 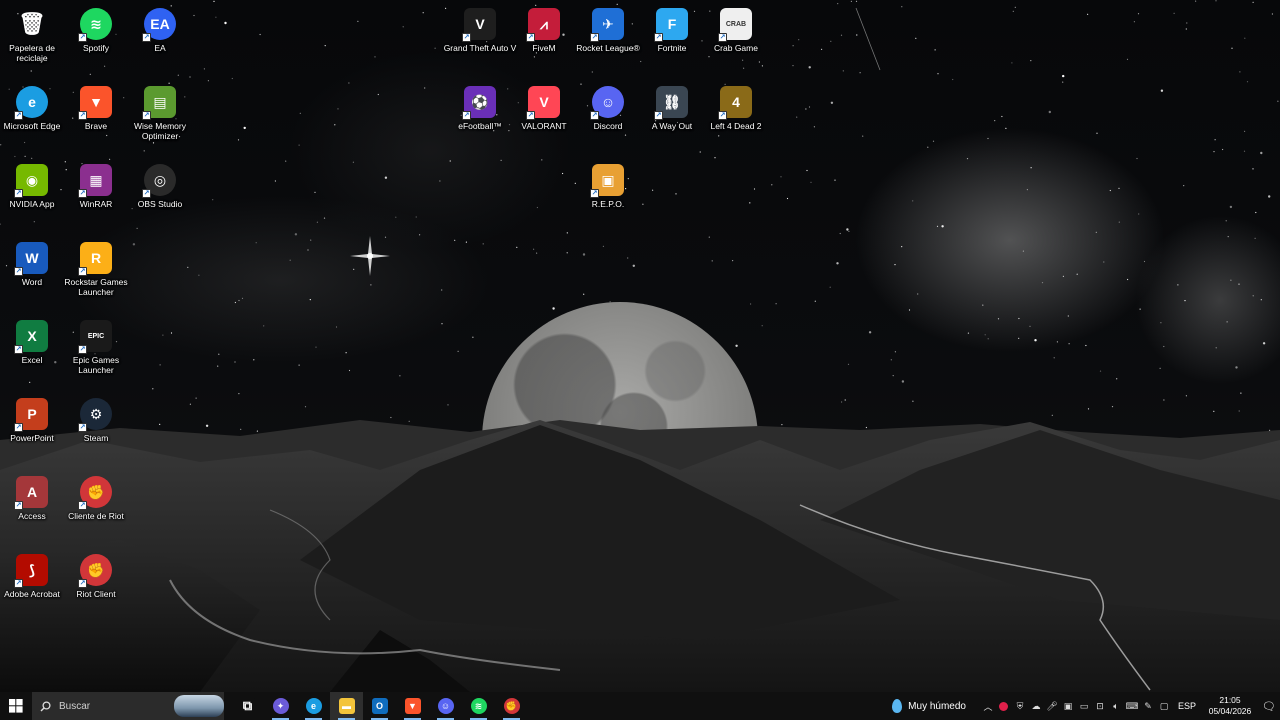 I want to click on brave-icon: ▼ ↗, so click(x=95, y=103).